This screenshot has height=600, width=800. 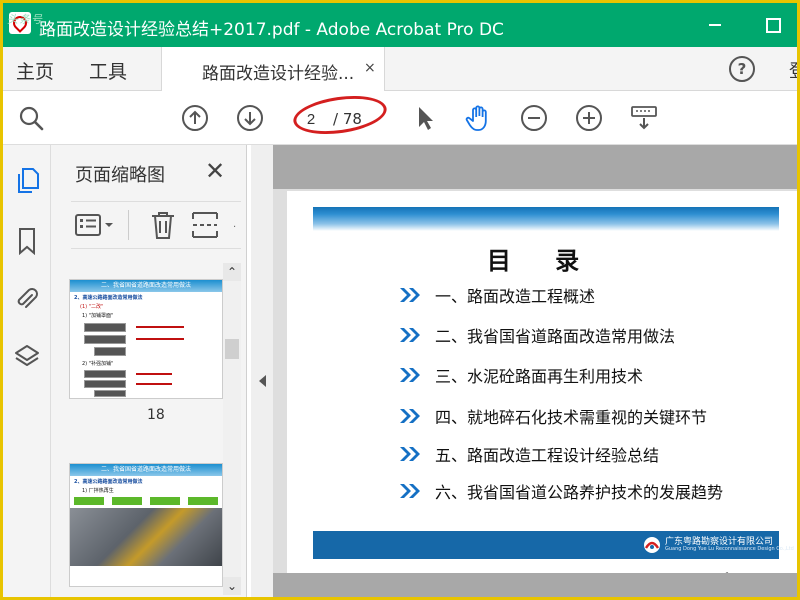 What do you see at coordinates (547, 455) in the screenshot?
I see `toc-text: 五、路面改造工程设计经验总结` at bounding box center [547, 455].